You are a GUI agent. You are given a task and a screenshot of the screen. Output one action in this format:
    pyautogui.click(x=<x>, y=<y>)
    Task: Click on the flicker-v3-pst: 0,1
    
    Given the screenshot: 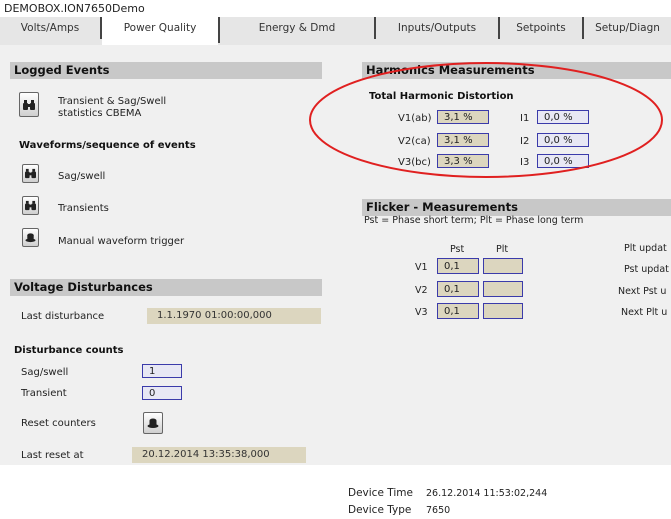 What is the action you would take?
    pyautogui.click(x=458, y=311)
    